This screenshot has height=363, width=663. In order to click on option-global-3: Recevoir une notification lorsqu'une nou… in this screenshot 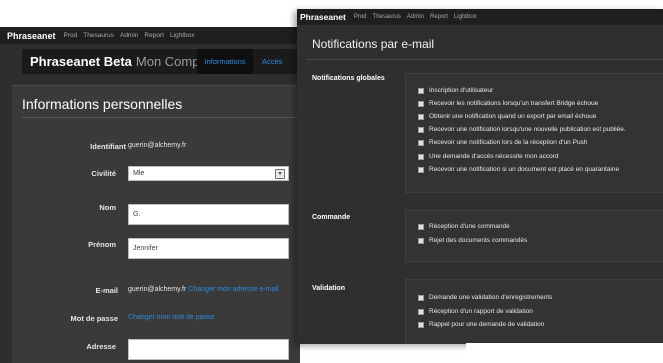, I will do `click(522, 129)`.